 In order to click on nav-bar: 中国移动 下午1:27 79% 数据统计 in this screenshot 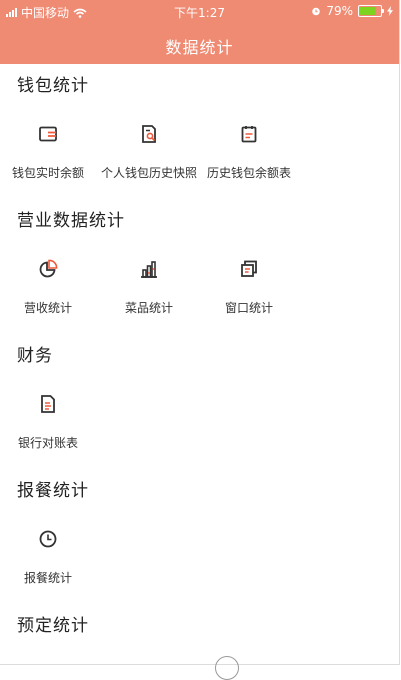, I will do `click(199, 32)`.